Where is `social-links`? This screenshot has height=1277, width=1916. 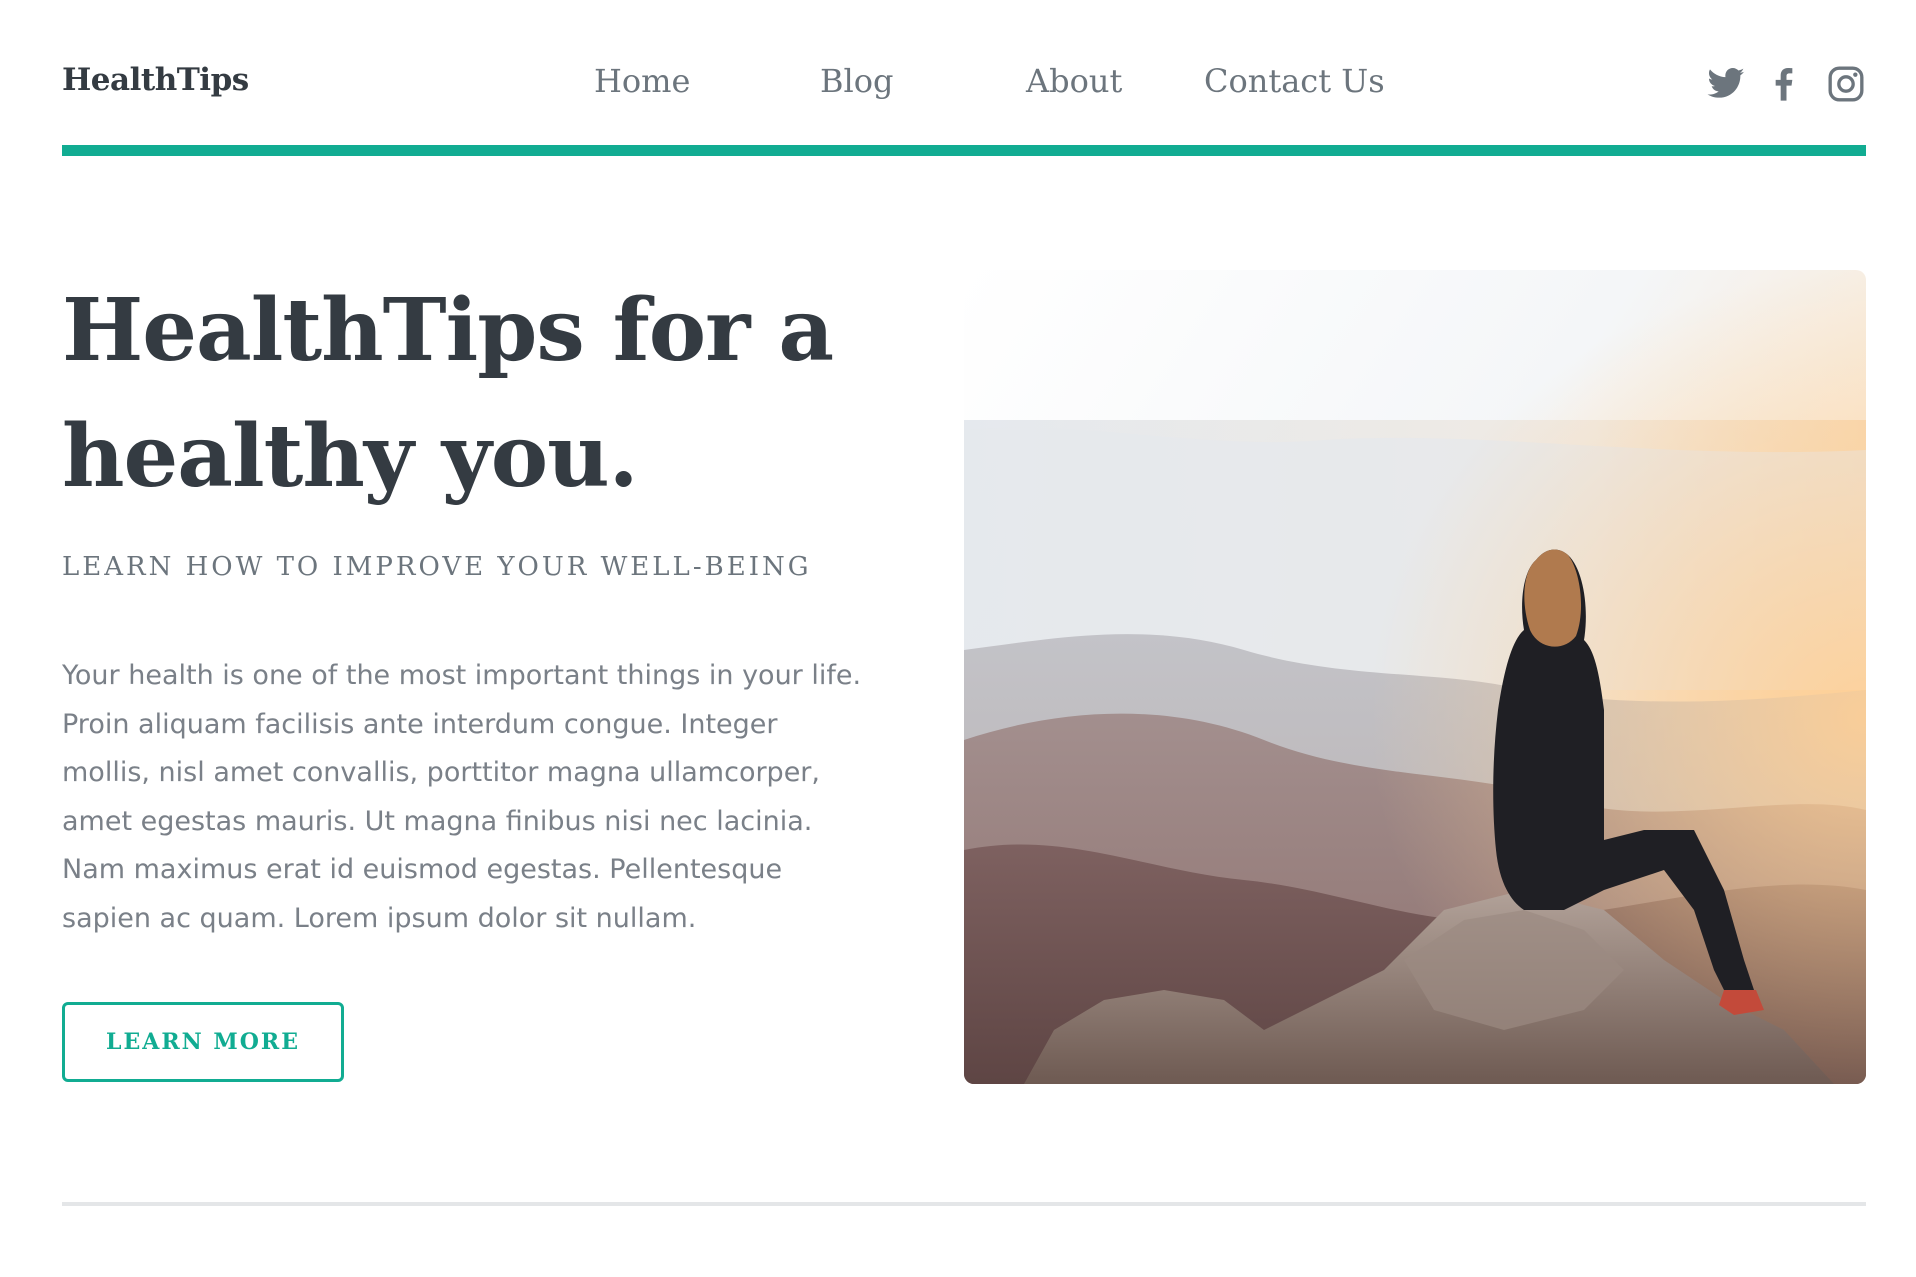 social-links is located at coordinates (1781, 85).